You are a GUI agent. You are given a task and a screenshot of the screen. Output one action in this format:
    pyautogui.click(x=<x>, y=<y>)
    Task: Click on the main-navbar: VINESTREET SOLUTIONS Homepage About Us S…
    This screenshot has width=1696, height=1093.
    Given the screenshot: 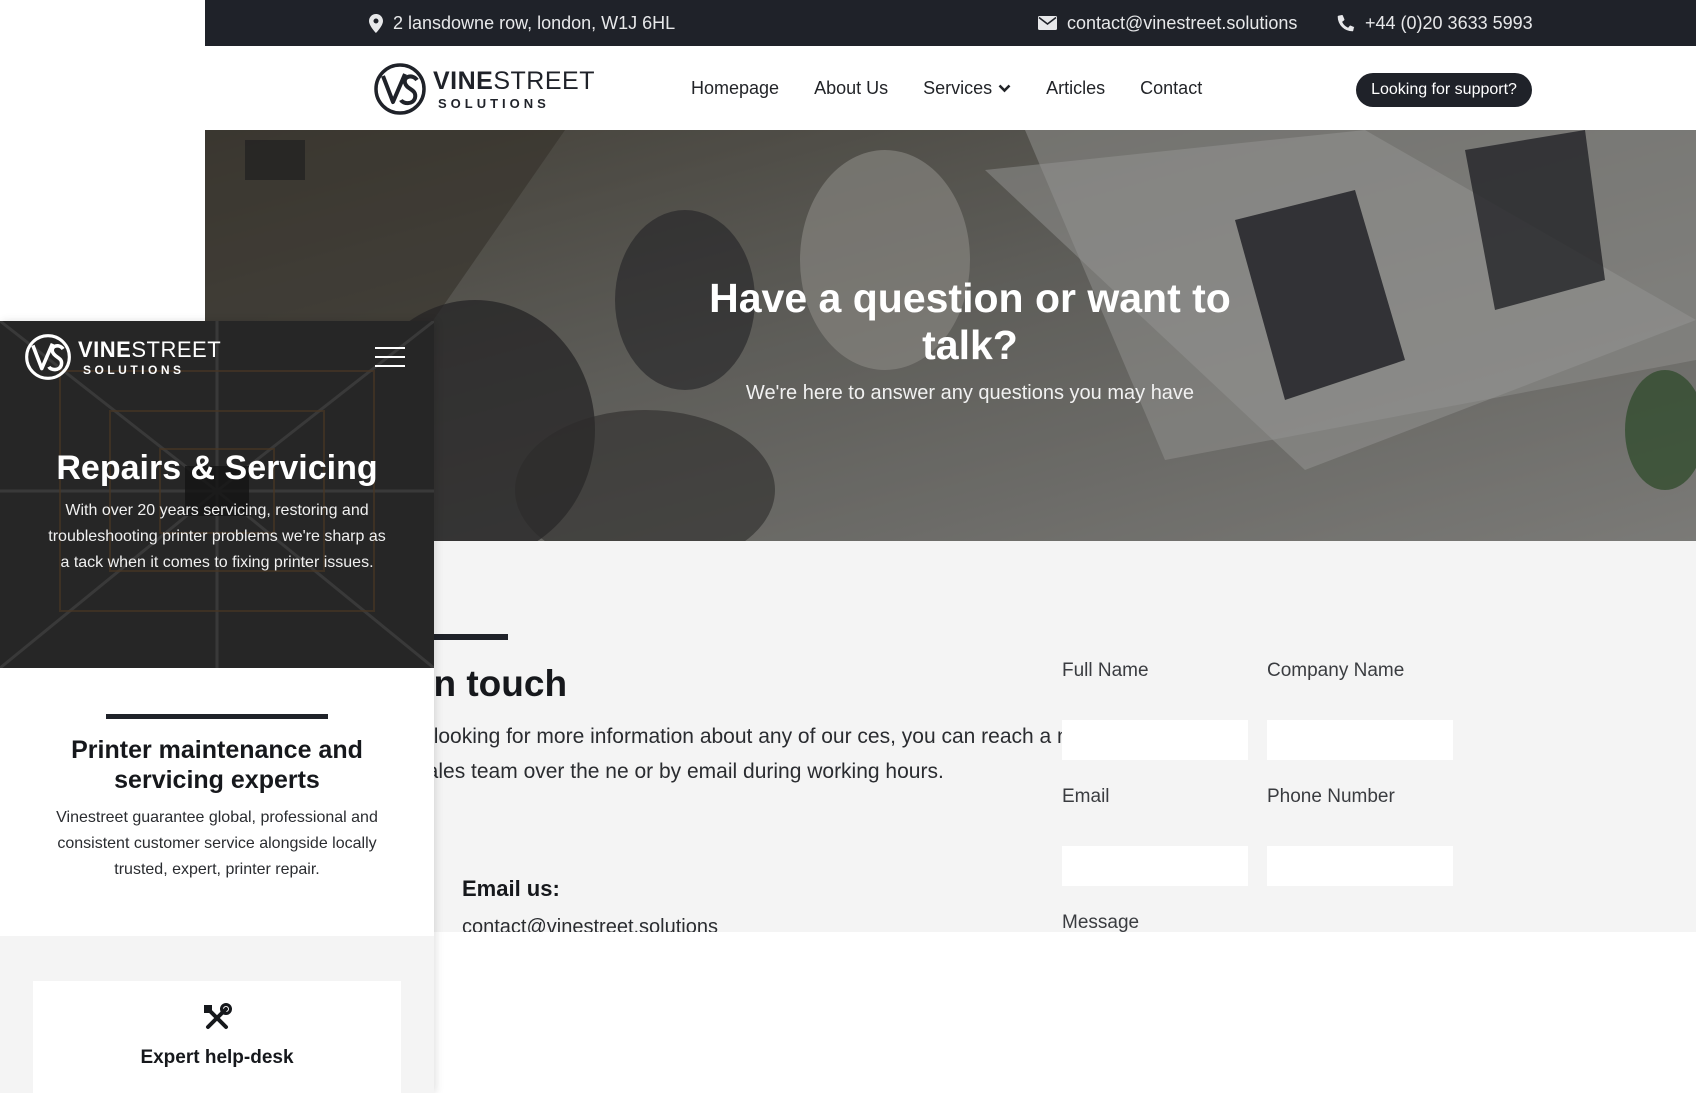 What is the action you would take?
    pyautogui.click(x=950, y=88)
    